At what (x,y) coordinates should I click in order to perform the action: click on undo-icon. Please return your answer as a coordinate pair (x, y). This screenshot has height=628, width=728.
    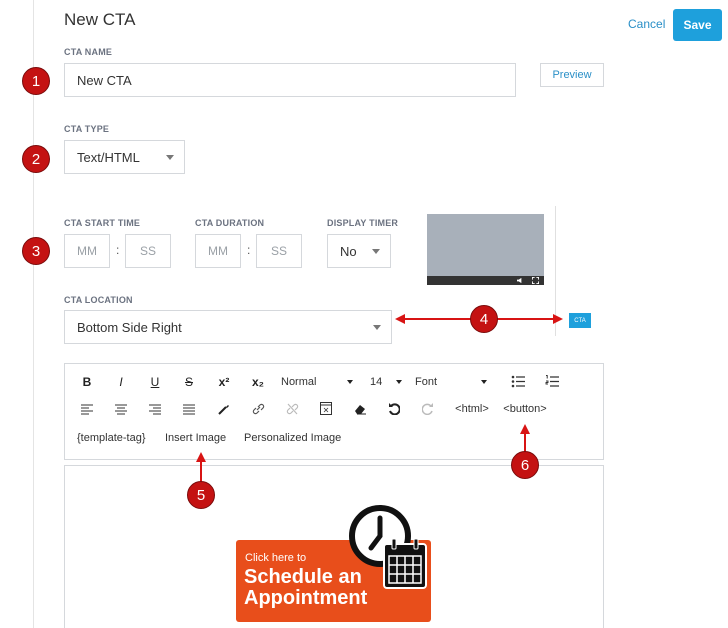
    Looking at the image, I should click on (394, 408).